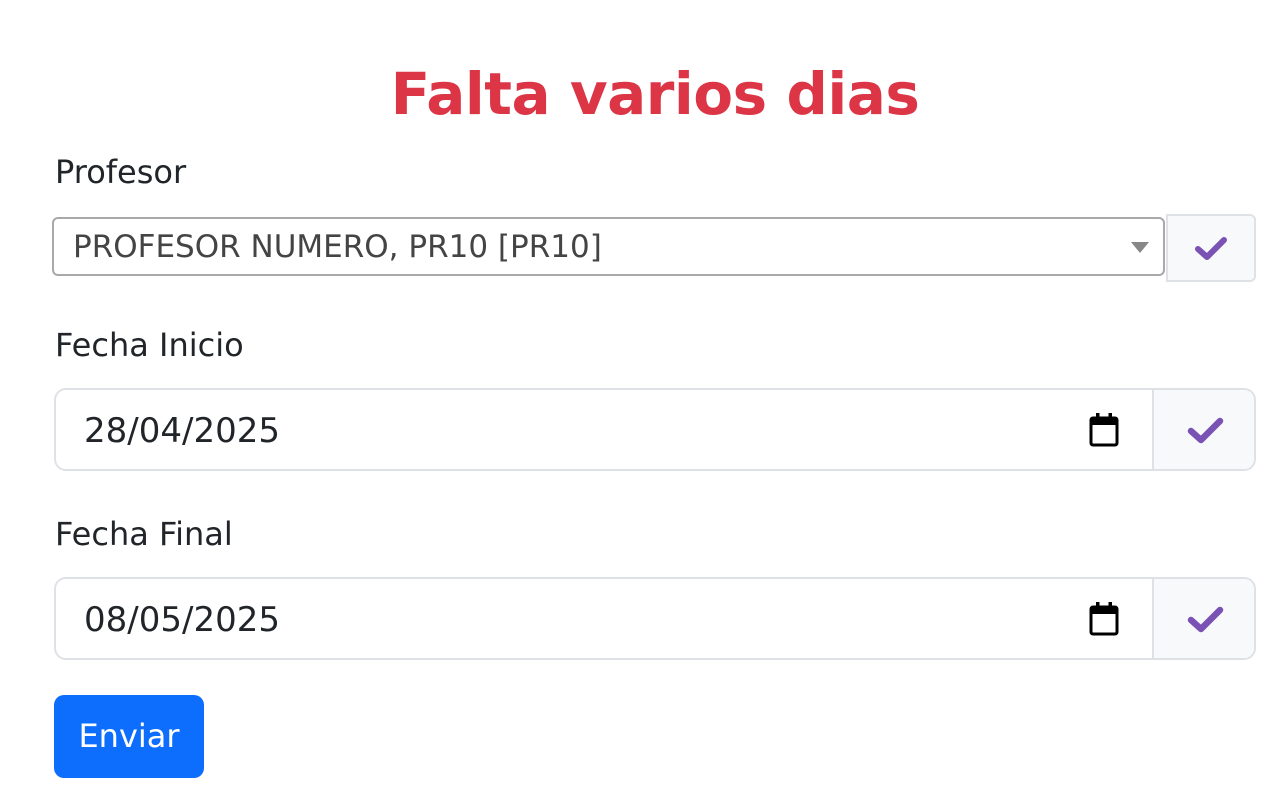 The height and width of the screenshot is (810, 1274). Describe the element at coordinates (149, 345) in the screenshot. I see `fecha-inicio-label: Fecha Inicio` at that location.